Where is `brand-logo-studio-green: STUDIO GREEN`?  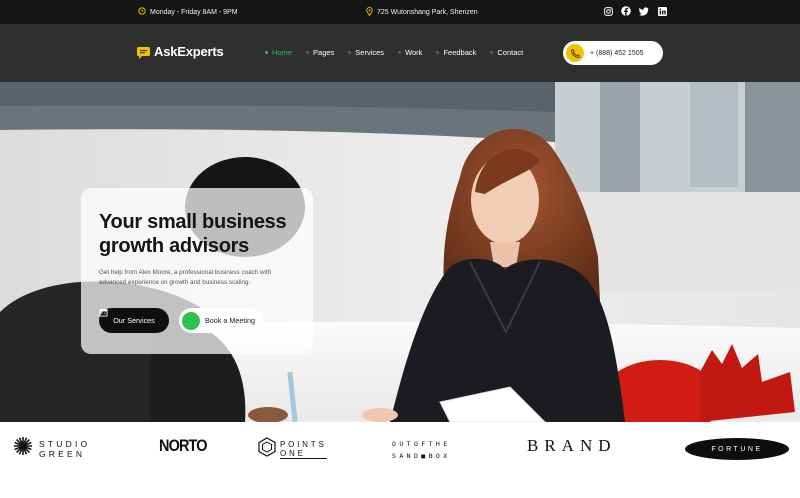
brand-logo-studio-green: STUDIO GREEN is located at coordinates (51, 448).